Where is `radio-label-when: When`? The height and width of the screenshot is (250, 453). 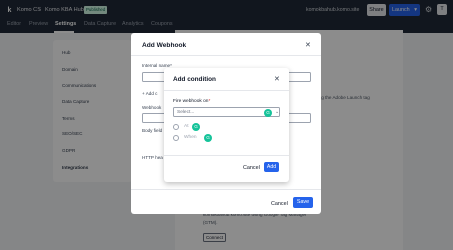
radio-label-when: When is located at coordinates (190, 137).